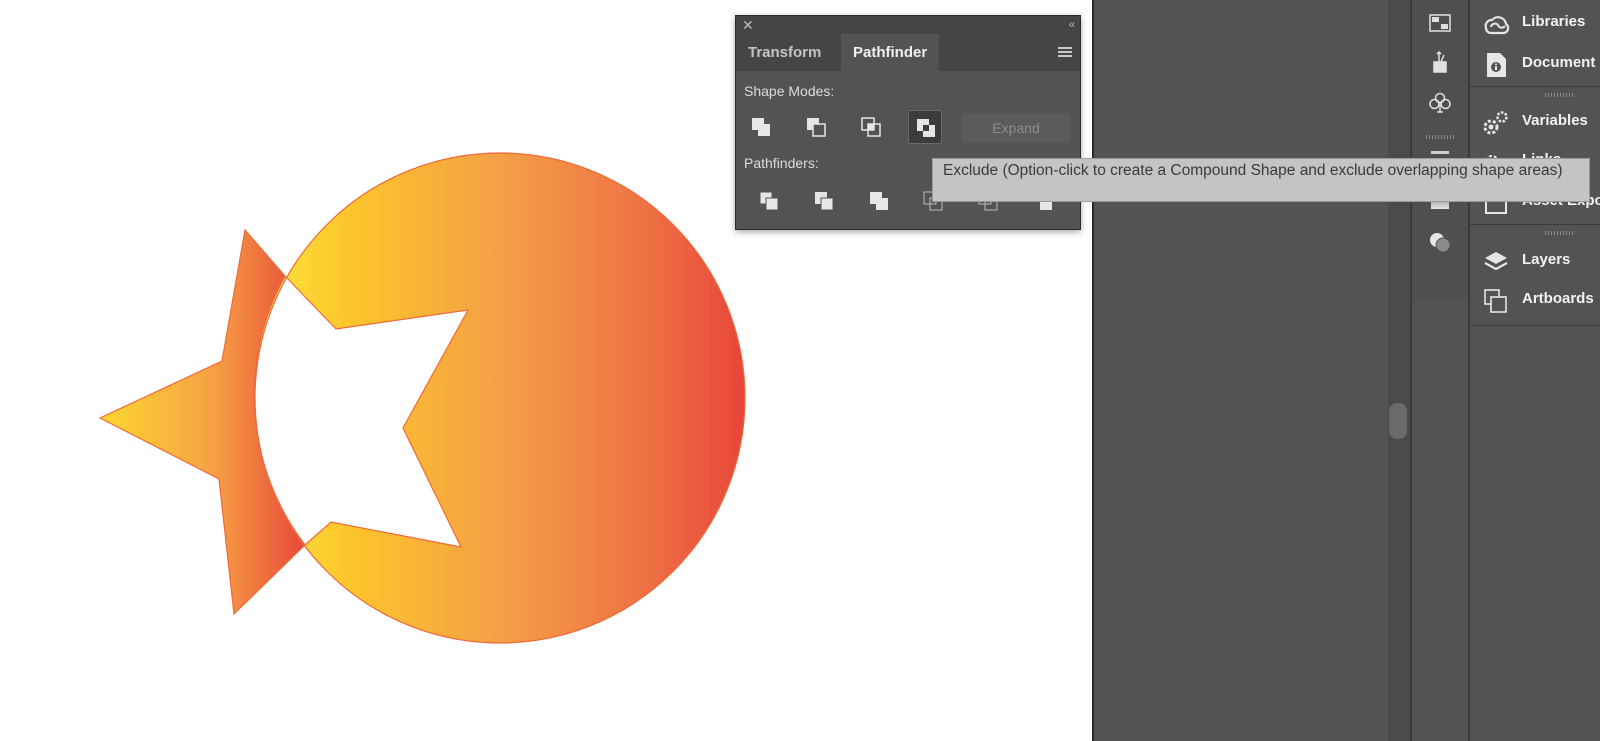 This screenshot has height=741, width=1600. Describe the element at coordinates (1016, 128) in the screenshot. I see `expand-button: Expand` at that location.